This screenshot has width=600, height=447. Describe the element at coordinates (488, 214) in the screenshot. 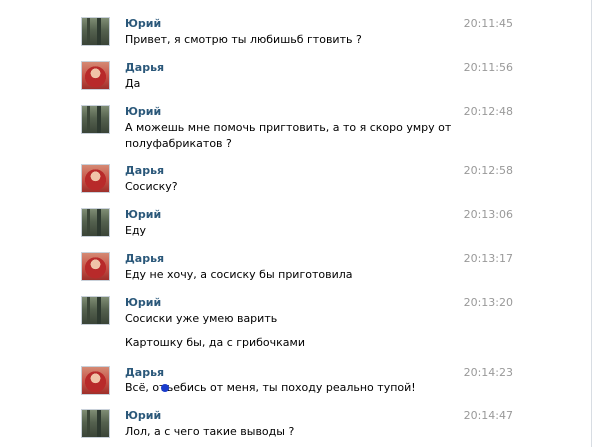

I see `message-timestamp: 20:13:06` at that location.